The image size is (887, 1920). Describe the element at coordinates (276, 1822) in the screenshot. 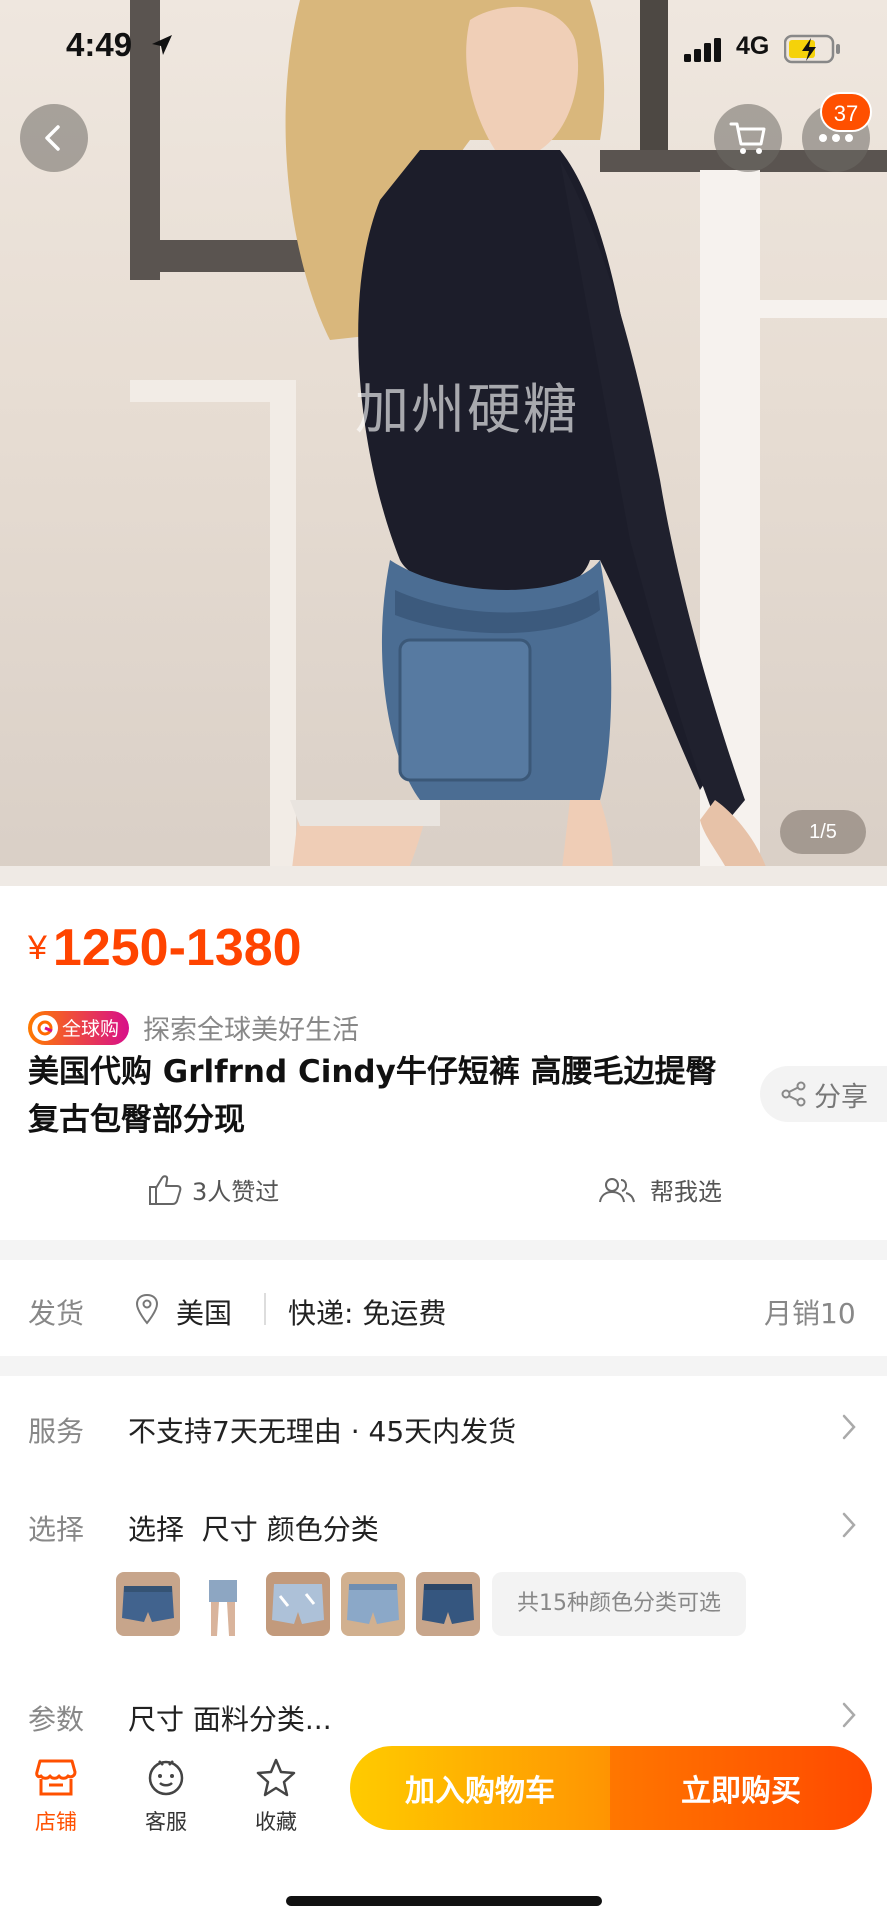

I see `tab-favorite-label: 收藏` at that location.